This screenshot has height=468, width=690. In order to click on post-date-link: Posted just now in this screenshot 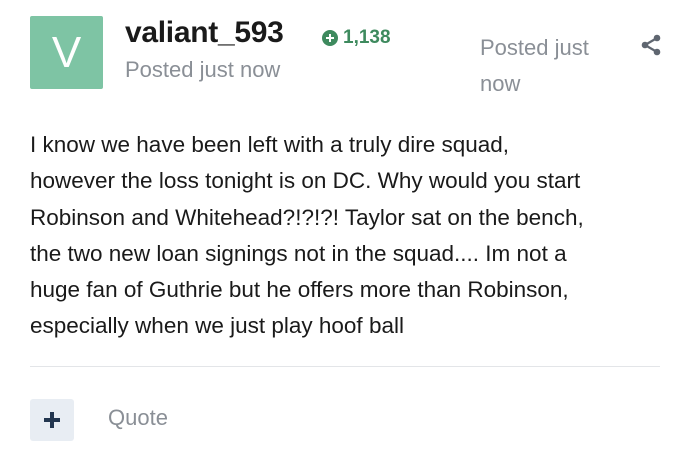, I will do `click(550, 66)`.